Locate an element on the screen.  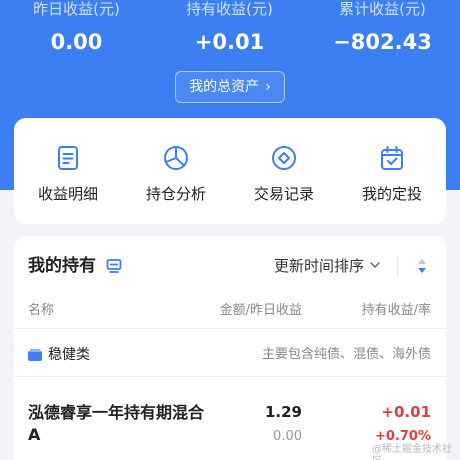
stat-holding: 持有收益(元) +0.01 is located at coordinates (229, 28).